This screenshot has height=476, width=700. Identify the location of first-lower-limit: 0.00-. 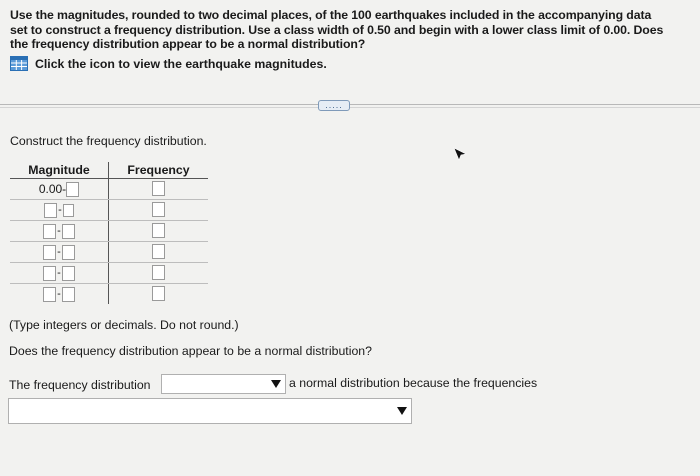
(52, 189).